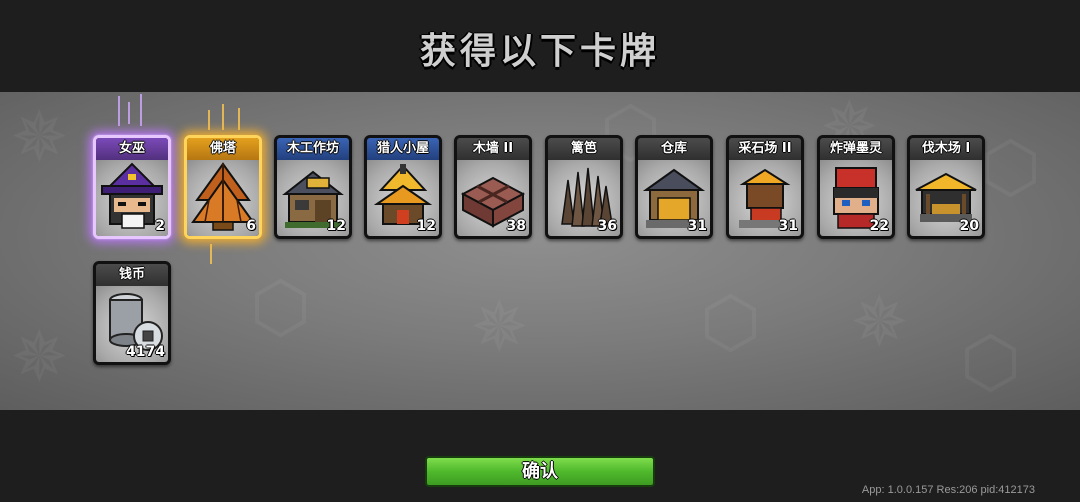 The height and width of the screenshot is (502, 1080). What do you see at coordinates (946, 149) in the screenshot?
I see `card-name: 伐木场 I` at bounding box center [946, 149].